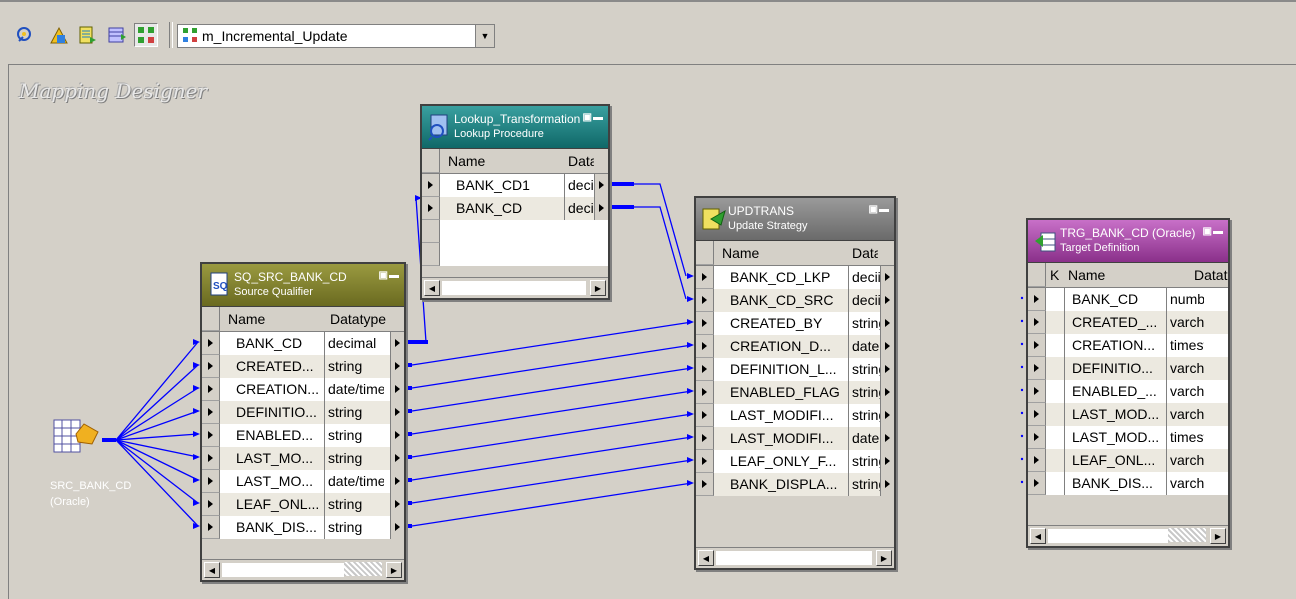 This screenshot has height=599, width=1296. I want to click on port-row: BANK_DIS... string, so click(303, 527).